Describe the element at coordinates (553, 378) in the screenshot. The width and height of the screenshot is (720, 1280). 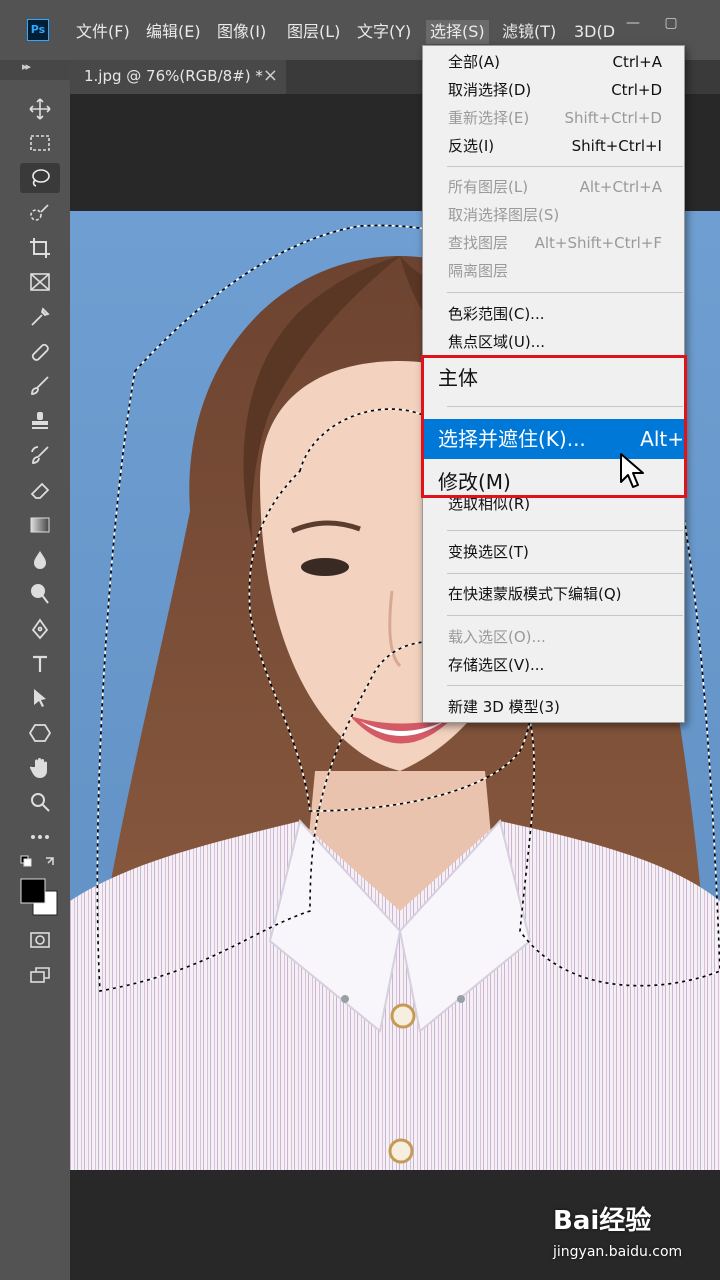
I see `menu-item-subject: 主体` at that location.